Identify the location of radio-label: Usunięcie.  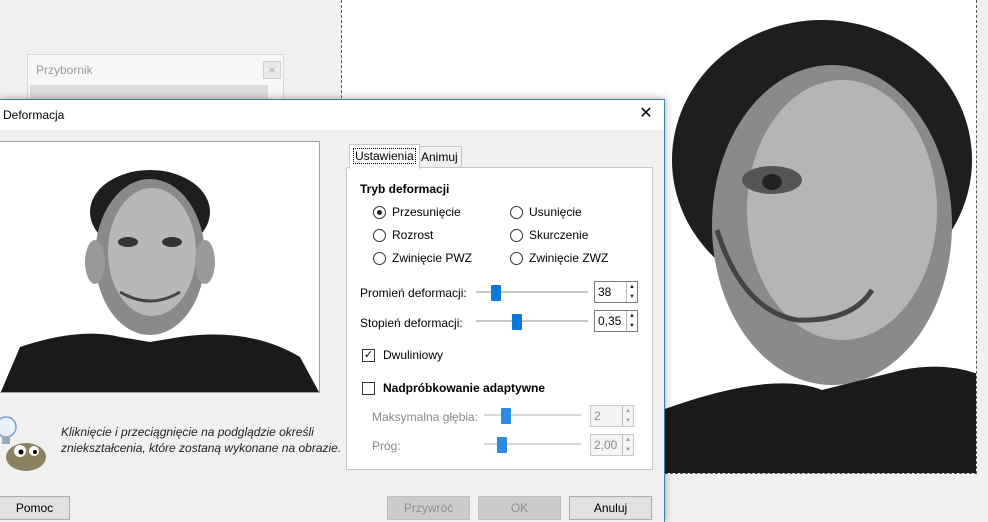
(555, 212).